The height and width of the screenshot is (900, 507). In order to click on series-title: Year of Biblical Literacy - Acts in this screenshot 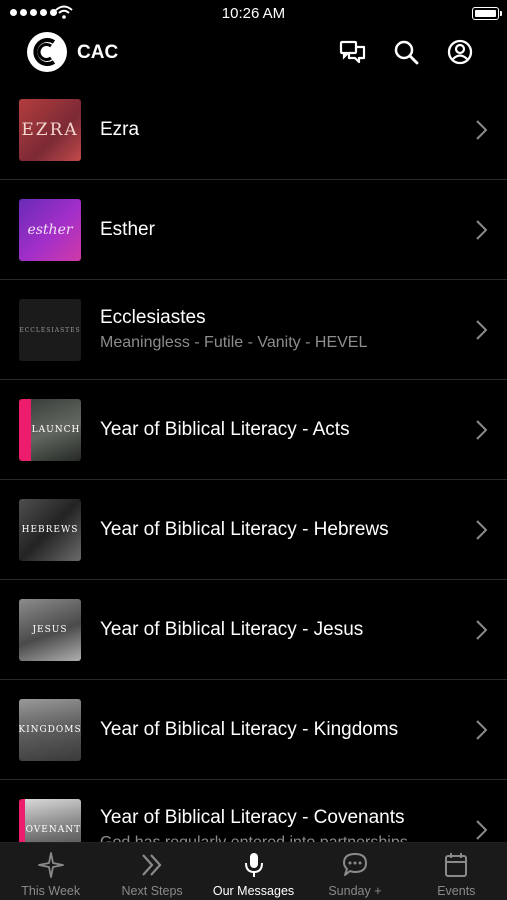, I will do `click(225, 429)`.